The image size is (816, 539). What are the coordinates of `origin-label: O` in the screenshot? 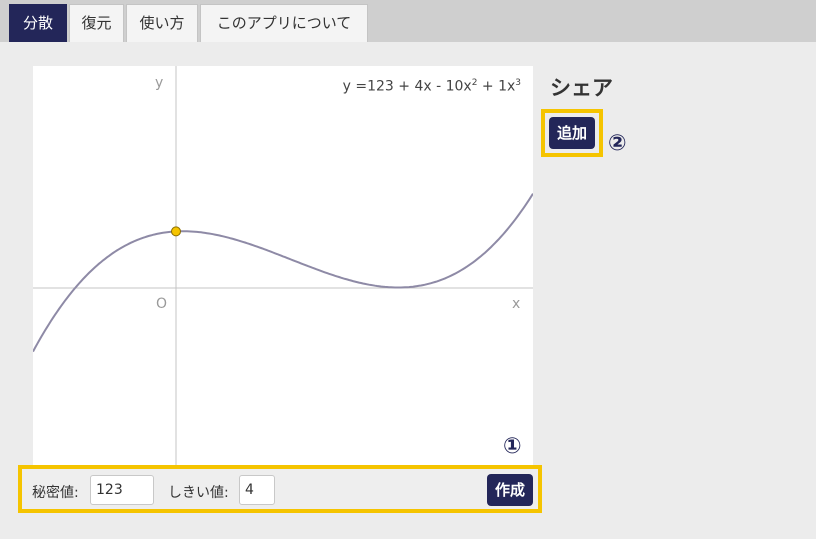 It's located at (161, 304).